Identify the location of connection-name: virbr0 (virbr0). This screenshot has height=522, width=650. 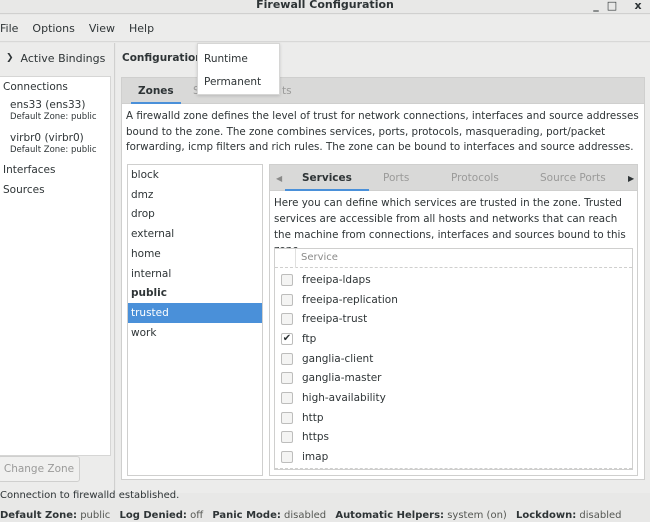
(47, 138).